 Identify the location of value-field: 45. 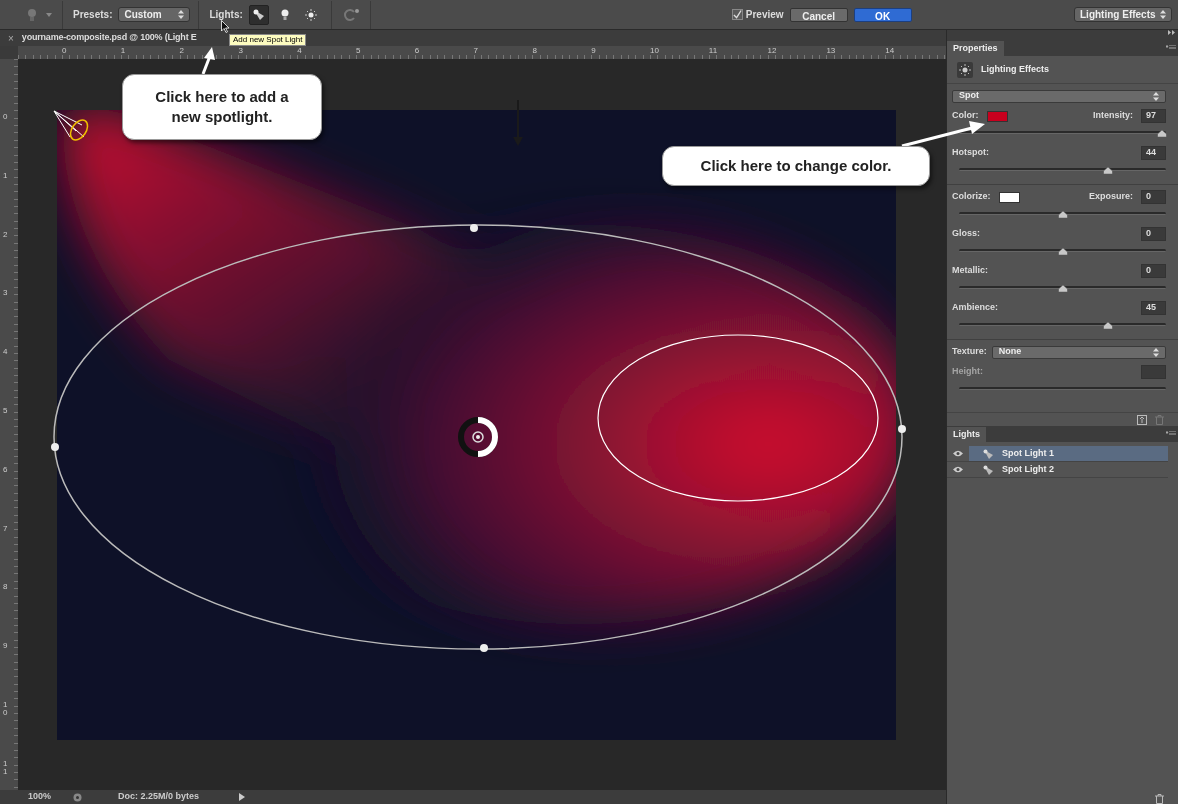
(1153, 308).